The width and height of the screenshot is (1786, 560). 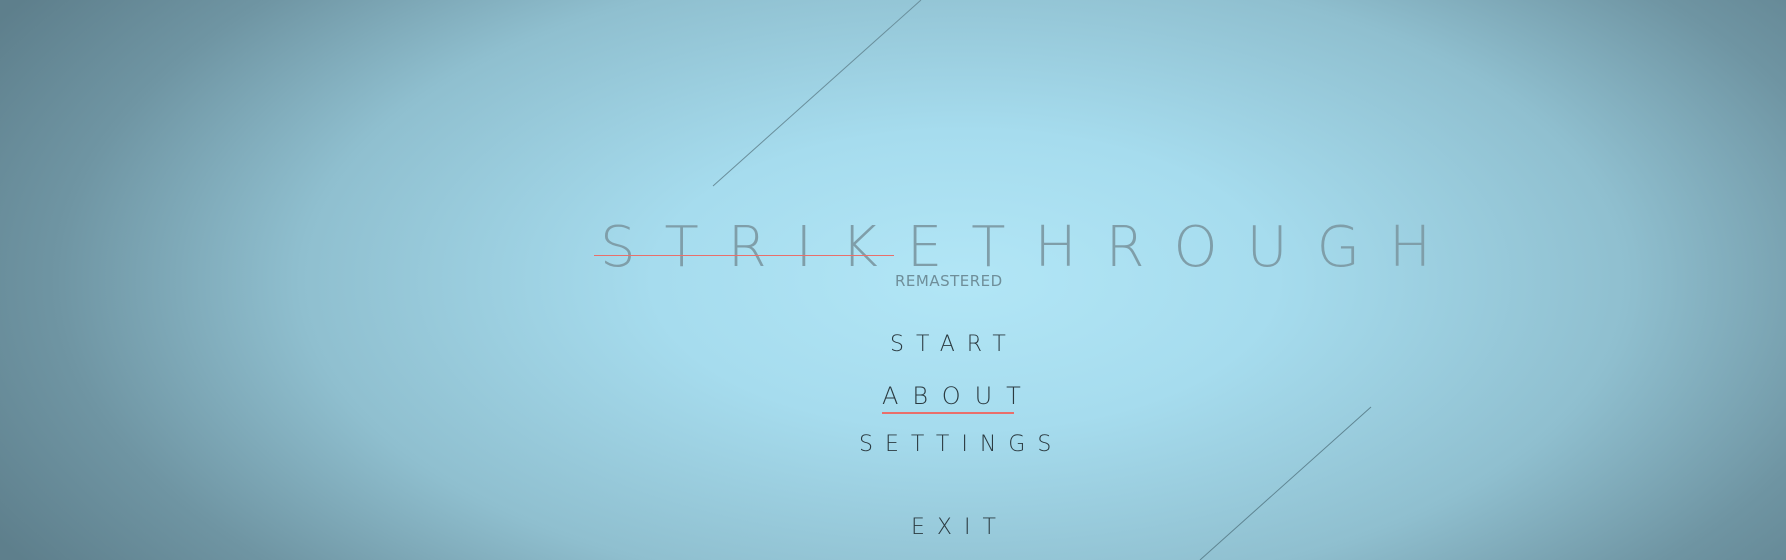 What do you see at coordinates (949, 281) in the screenshot?
I see `game-subtitle: REMASTERED` at bounding box center [949, 281].